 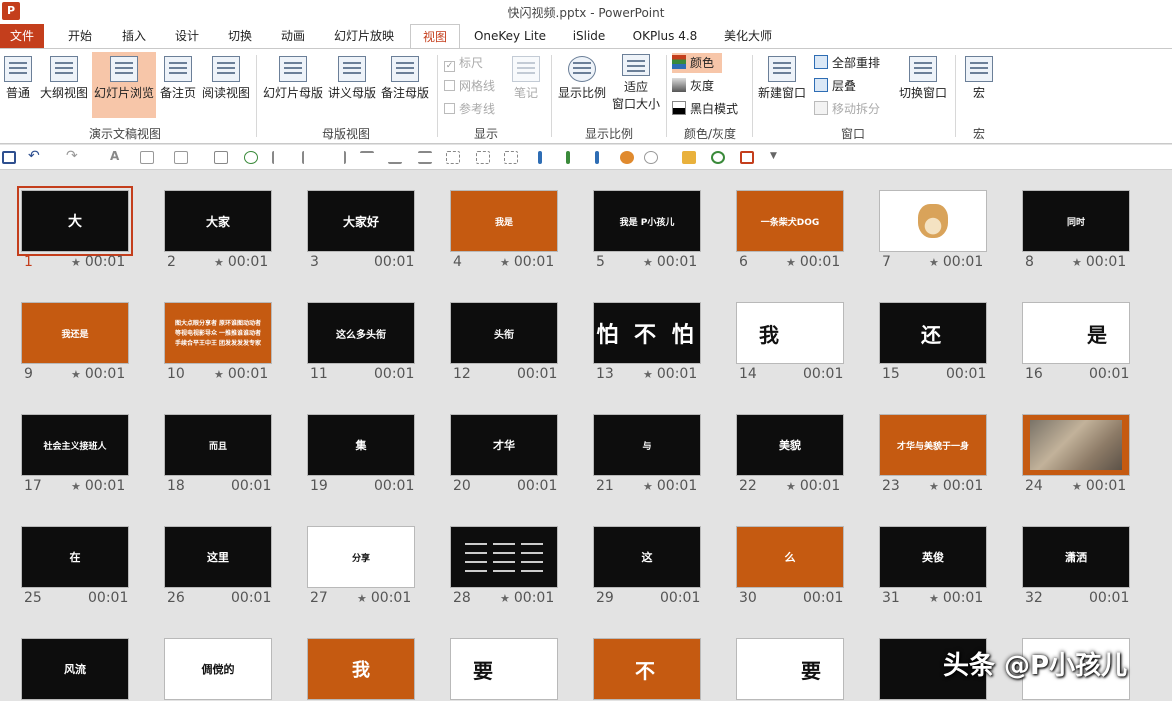 What do you see at coordinates (124, 85) in the screenshot?
I see `slide-sorter-button: 幻灯片浏览` at bounding box center [124, 85].